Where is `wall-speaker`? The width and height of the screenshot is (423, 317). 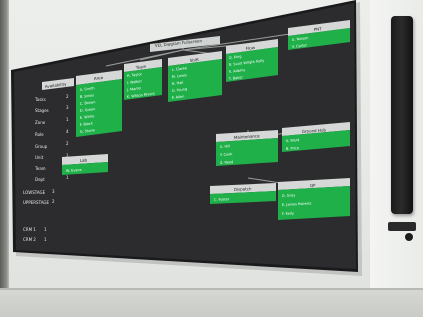
wall-speaker is located at coordinates (402, 115).